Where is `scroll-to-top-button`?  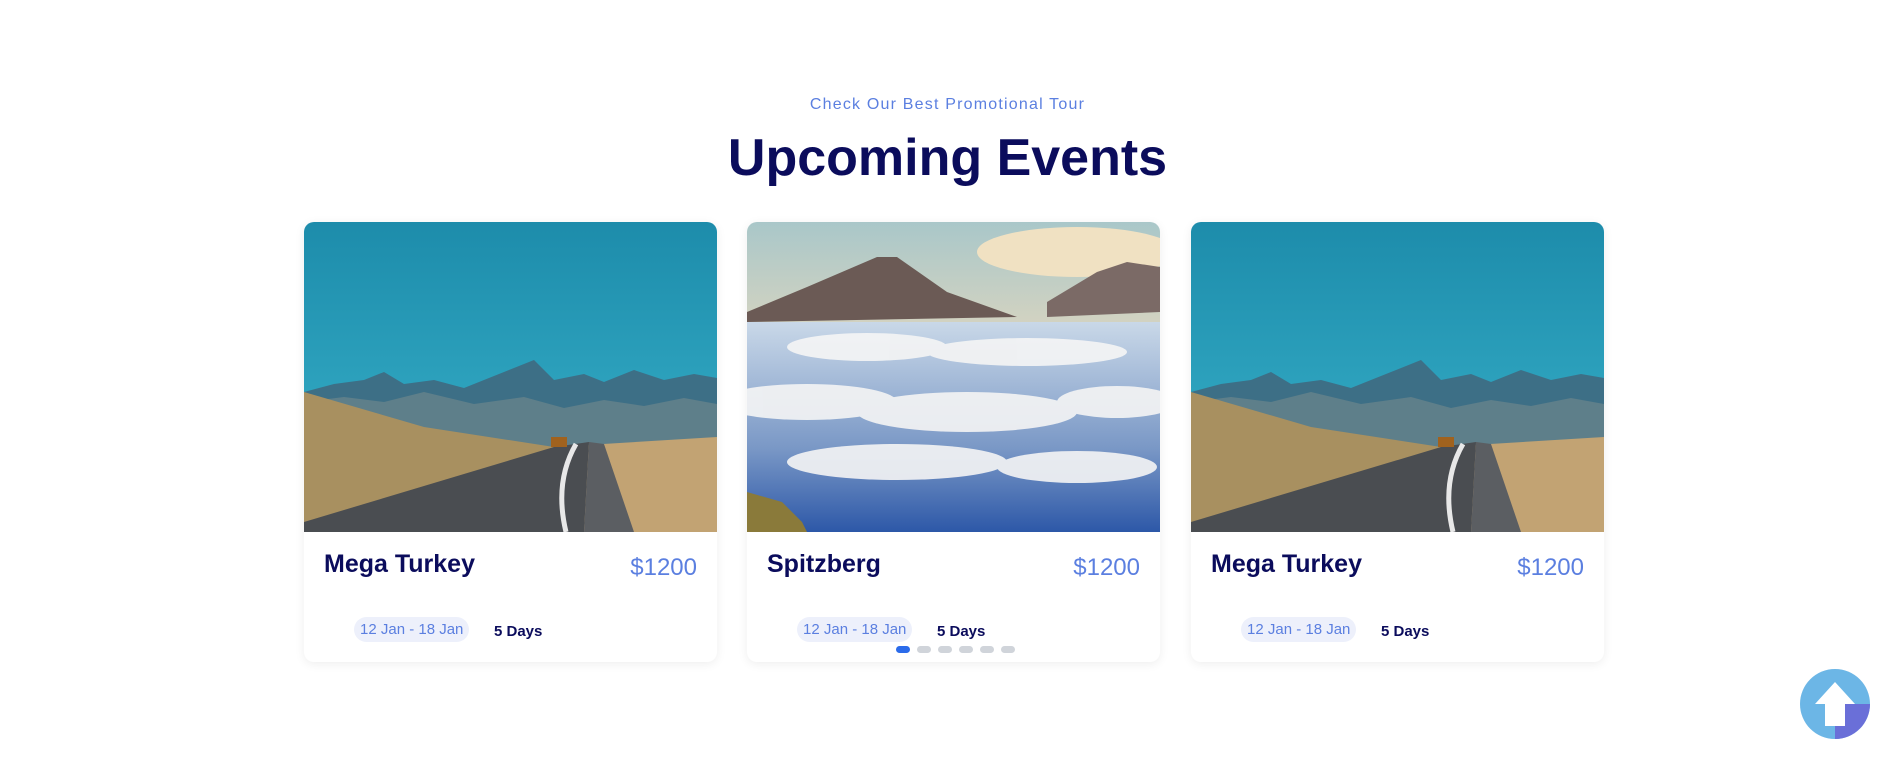 scroll-to-top-button is located at coordinates (1835, 704).